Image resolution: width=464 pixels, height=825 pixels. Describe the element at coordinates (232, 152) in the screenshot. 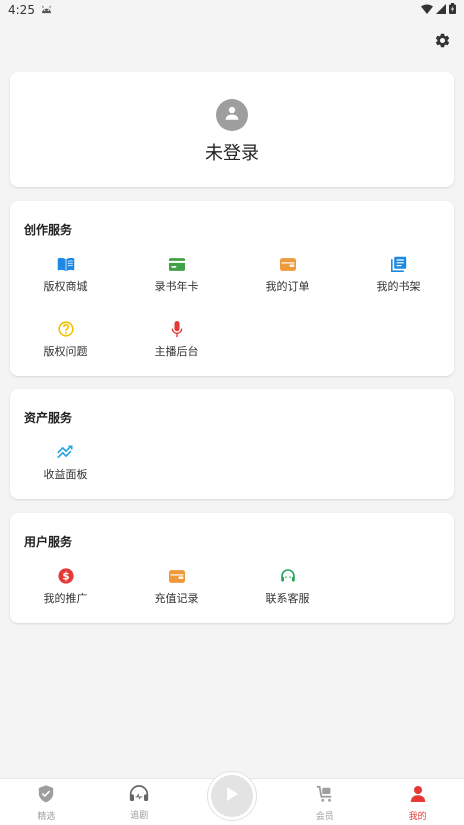

I see `login-status-text: 未登录` at that location.